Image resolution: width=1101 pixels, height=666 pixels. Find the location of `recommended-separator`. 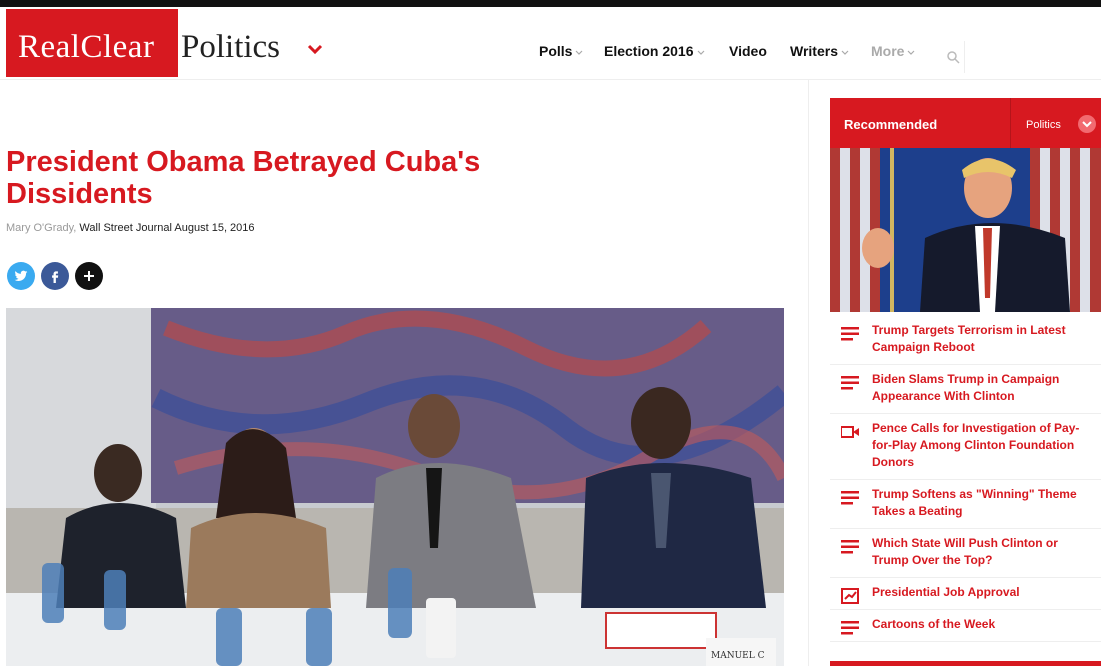

recommended-separator is located at coordinates (1010, 123).